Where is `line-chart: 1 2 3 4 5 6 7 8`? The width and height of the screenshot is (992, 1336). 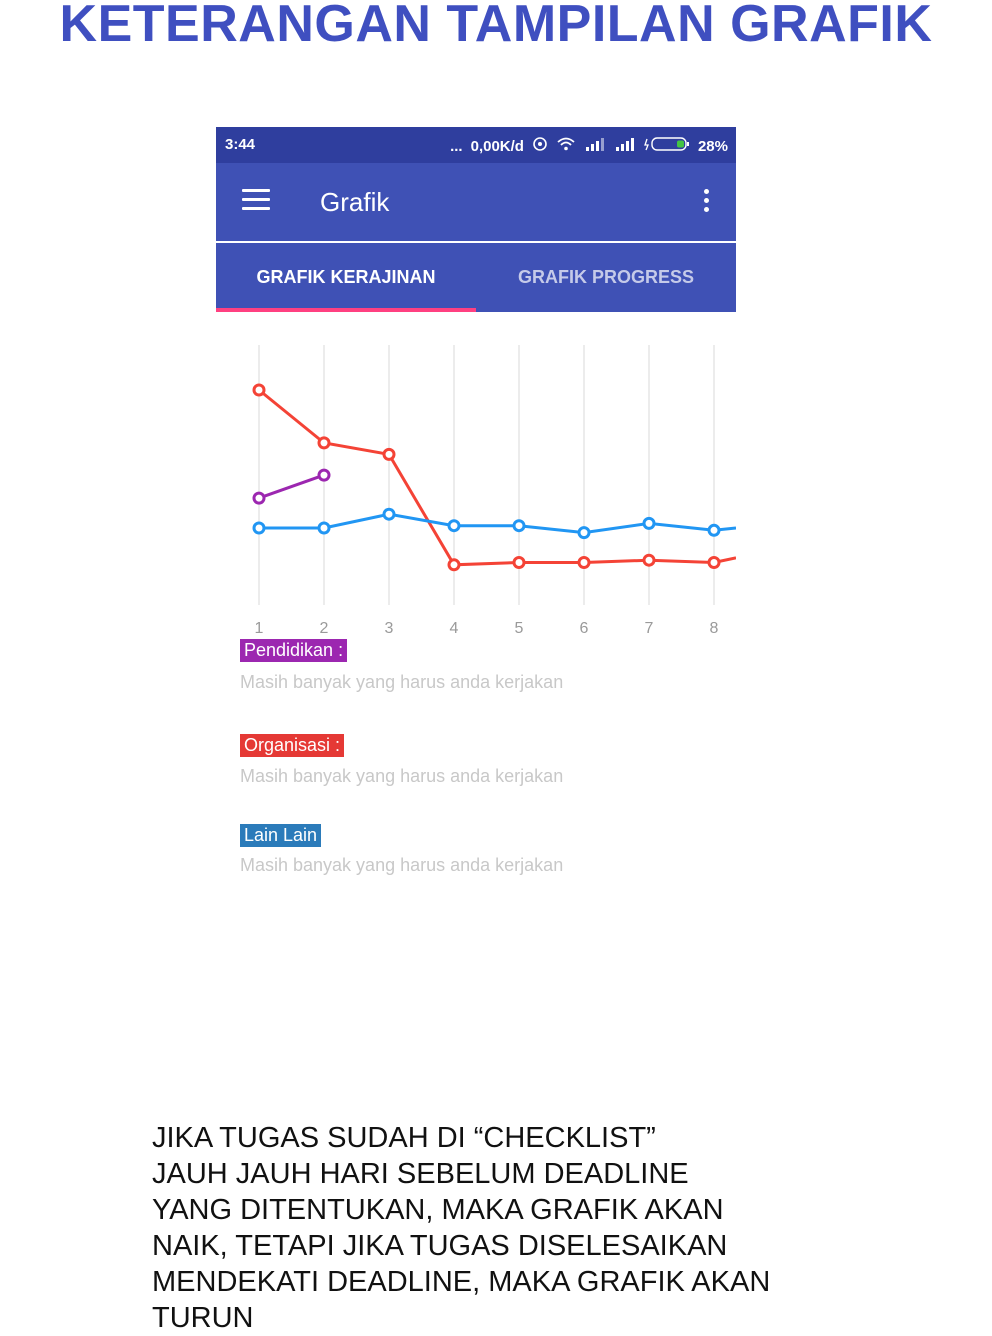
line-chart: 1 2 3 4 5 6 7 8 is located at coordinates (494, 491).